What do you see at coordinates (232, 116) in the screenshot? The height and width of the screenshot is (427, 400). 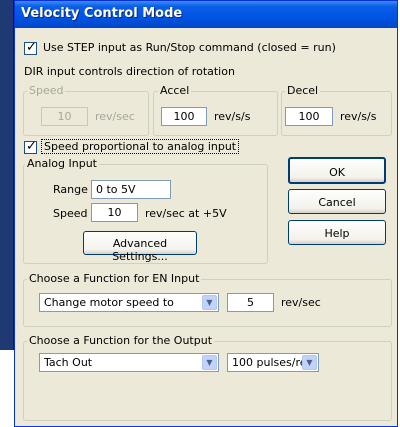 I see `accel-unit: rev/s/s` at bounding box center [232, 116].